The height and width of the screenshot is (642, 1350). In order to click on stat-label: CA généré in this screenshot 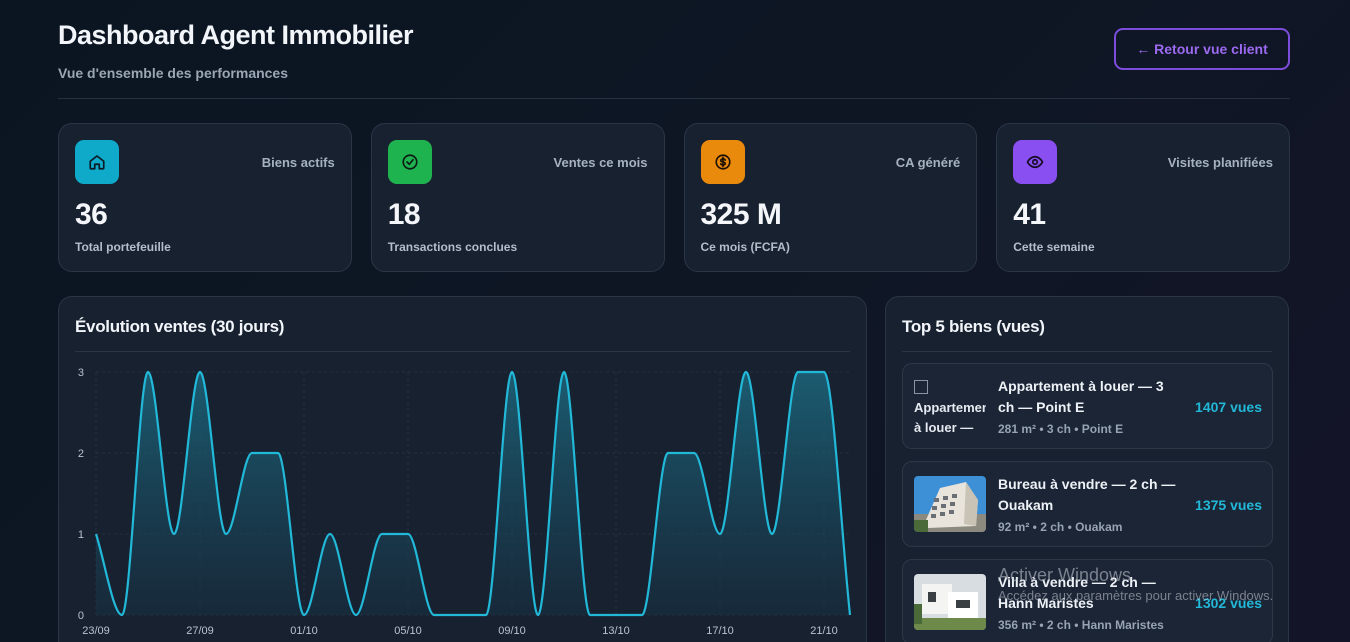, I will do `click(928, 162)`.